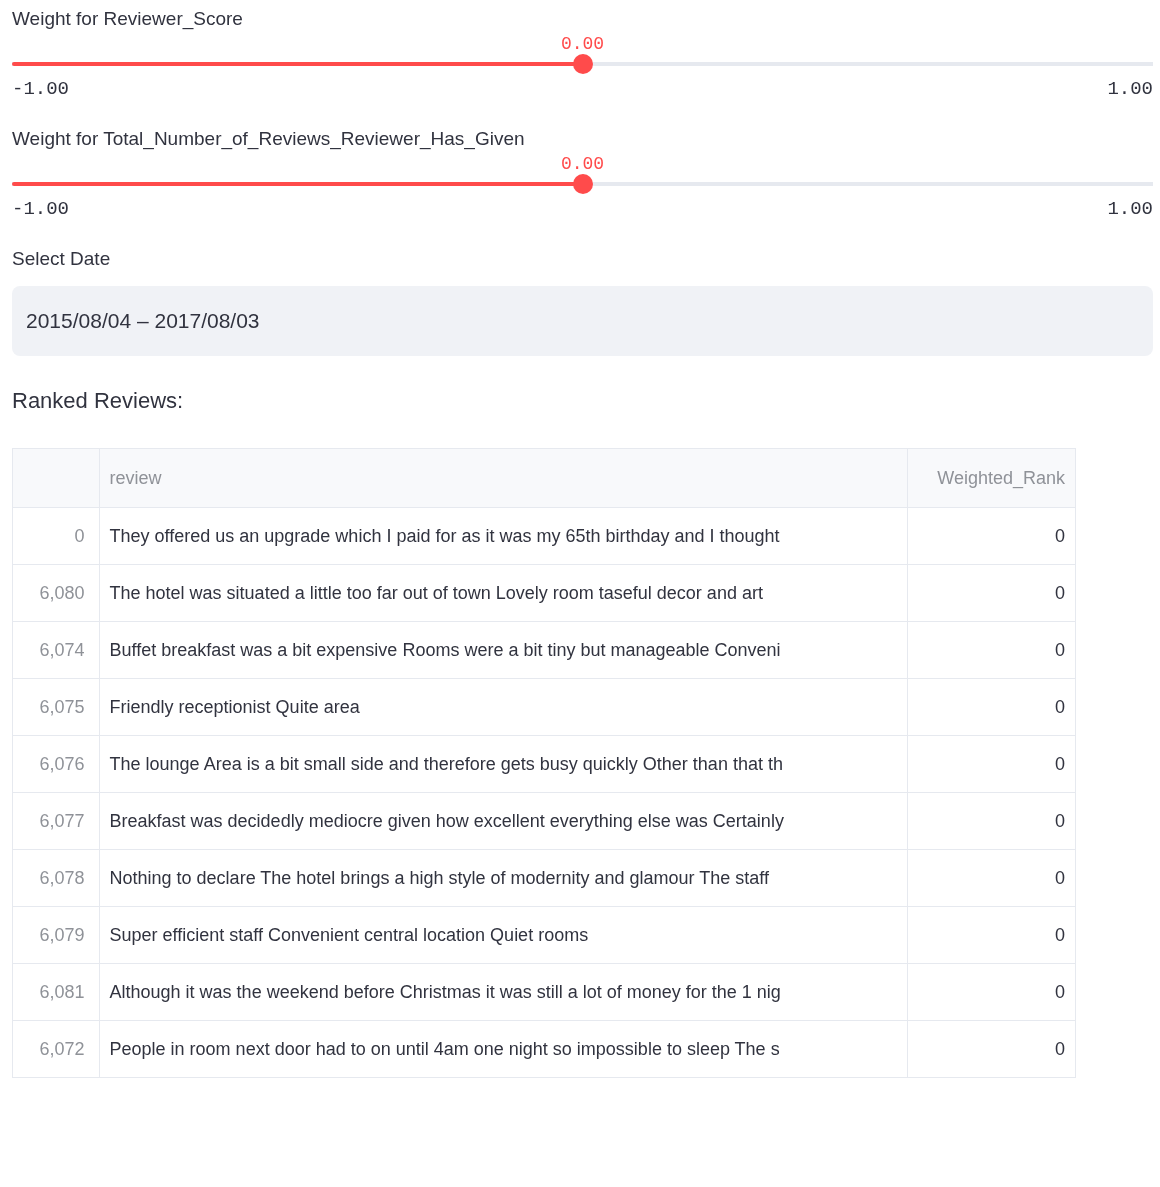 The width and height of the screenshot is (1160, 1187). I want to click on table-cell: Breakfast was decidedly mediocre given how excellent everything else was Certainly, so click(503, 821).